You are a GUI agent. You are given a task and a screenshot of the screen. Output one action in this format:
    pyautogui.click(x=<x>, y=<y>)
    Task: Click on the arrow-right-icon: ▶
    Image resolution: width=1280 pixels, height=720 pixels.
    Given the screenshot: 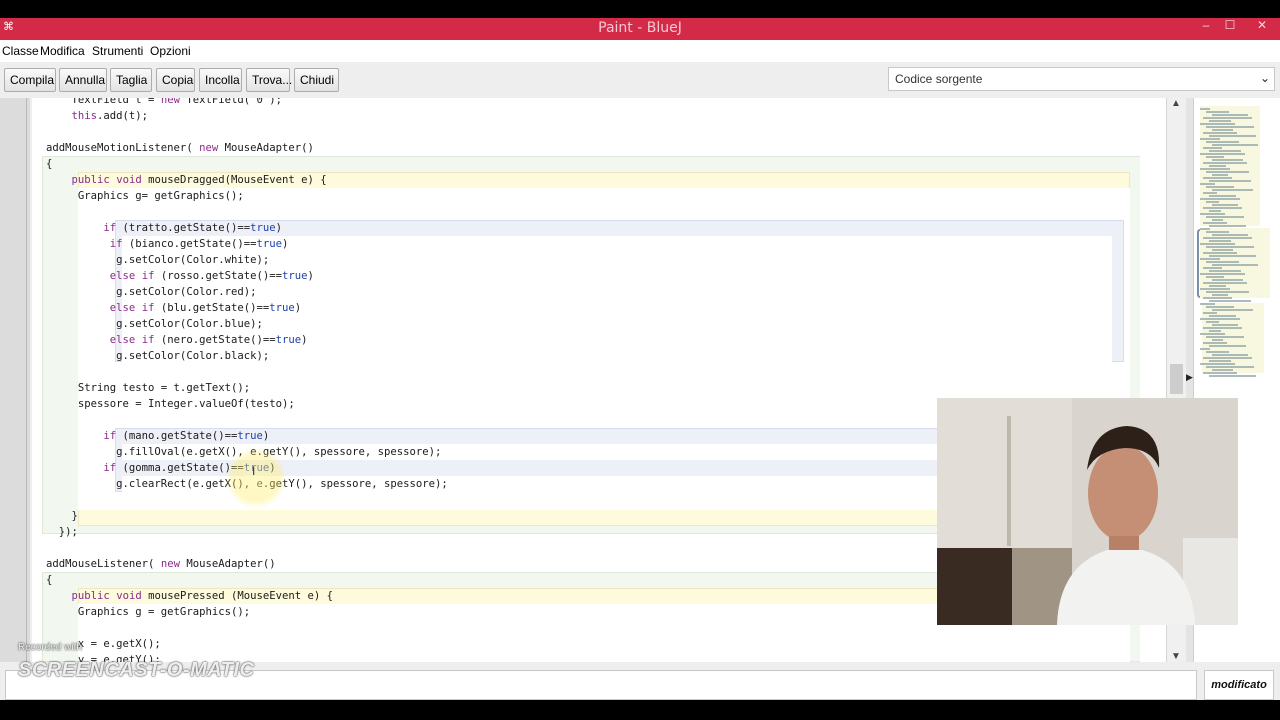 What is the action you would take?
    pyautogui.click(x=1189, y=377)
    